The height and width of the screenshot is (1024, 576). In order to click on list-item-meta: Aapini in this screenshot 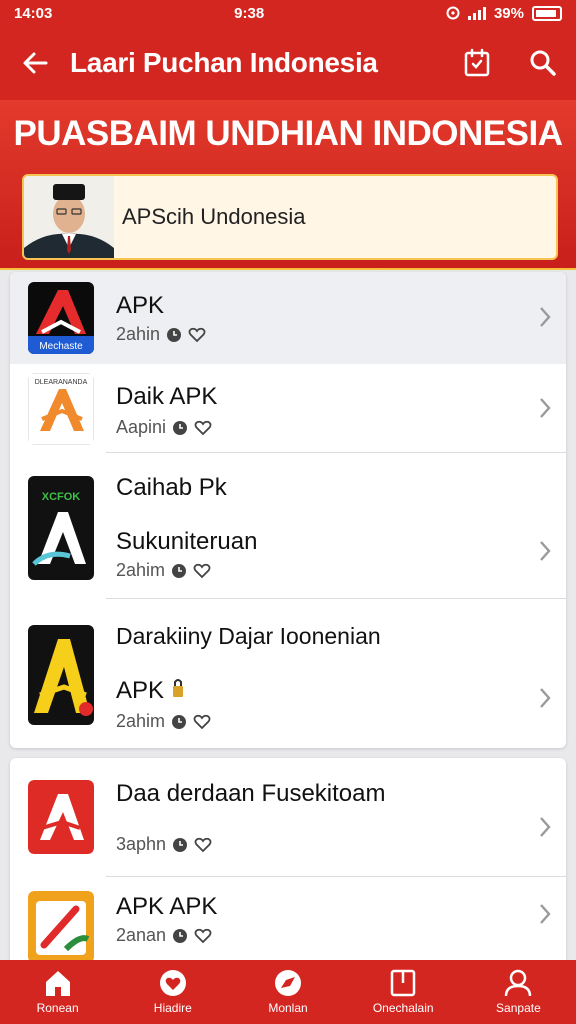, I will do `click(164, 427)`.